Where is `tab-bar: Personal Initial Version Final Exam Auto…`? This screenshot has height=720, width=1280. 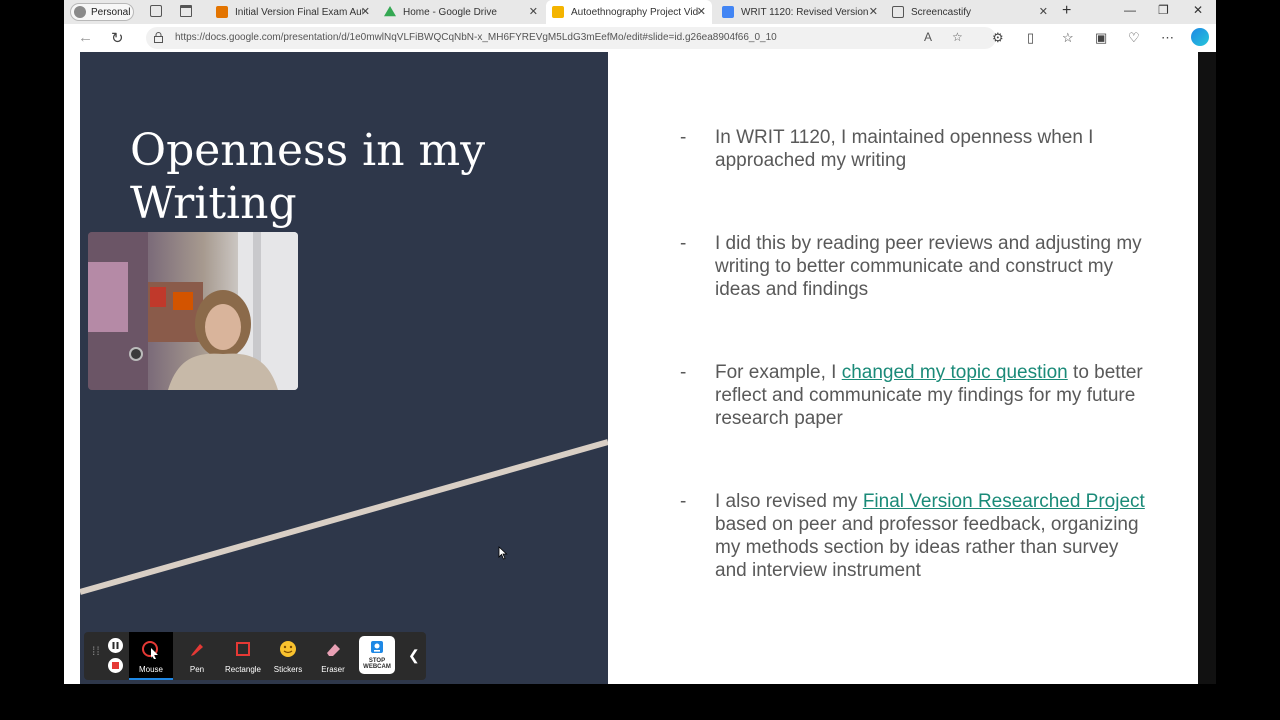
tab-bar: Personal Initial Version Final Exam Auto… is located at coordinates (640, 12).